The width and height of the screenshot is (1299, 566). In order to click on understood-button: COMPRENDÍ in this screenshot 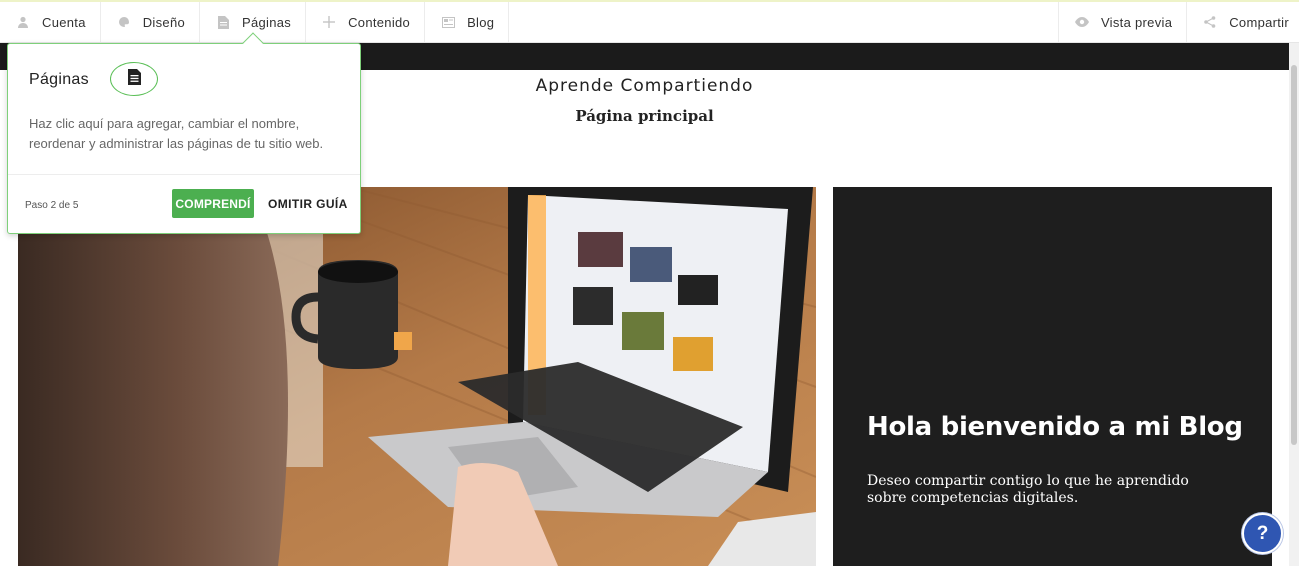, I will do `click(213, 203)`.